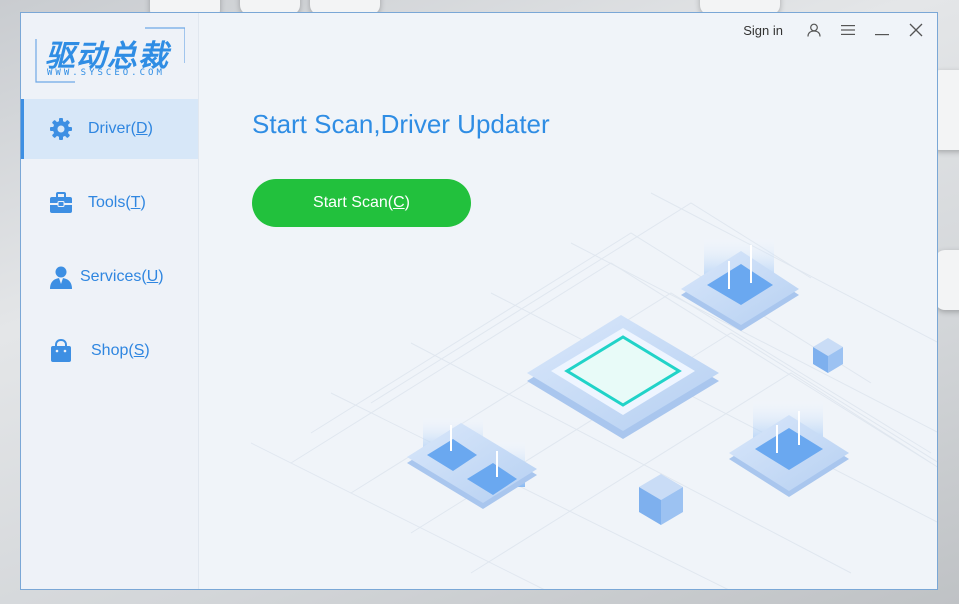  I want to click on sidebar-item-label: Services(U), so click(122, 276).